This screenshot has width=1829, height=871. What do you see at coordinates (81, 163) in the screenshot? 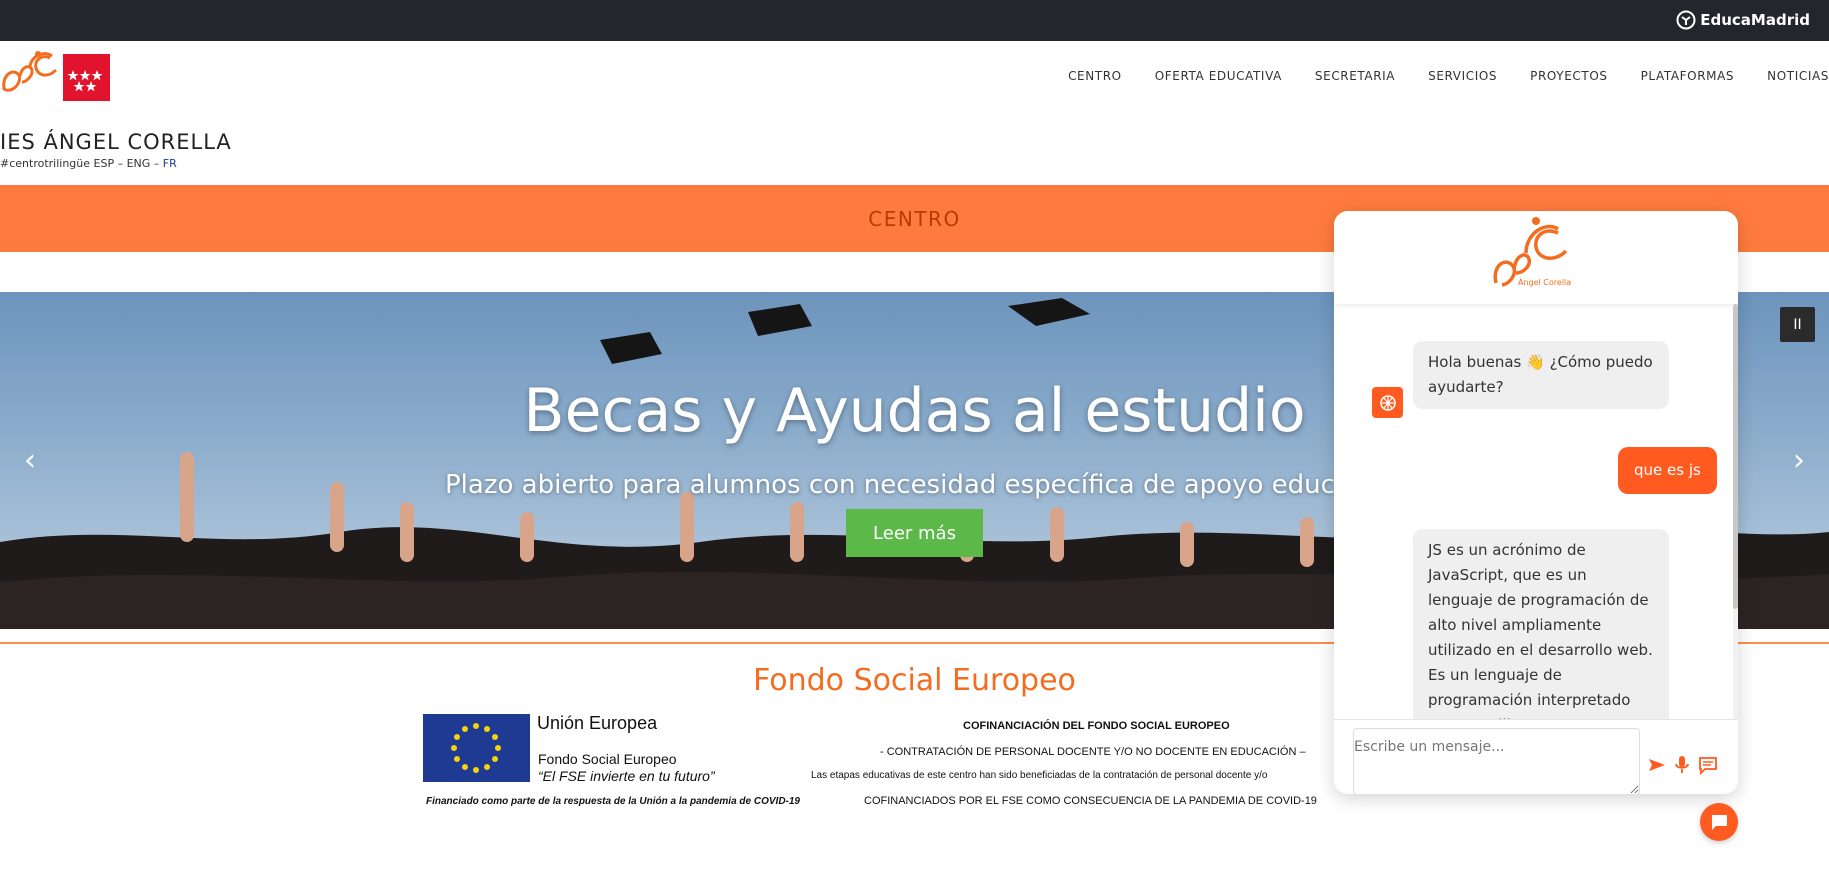
I see `tagline-main: #centrotrilingüe ESP – ENG –` at bounding box center [81, 163].